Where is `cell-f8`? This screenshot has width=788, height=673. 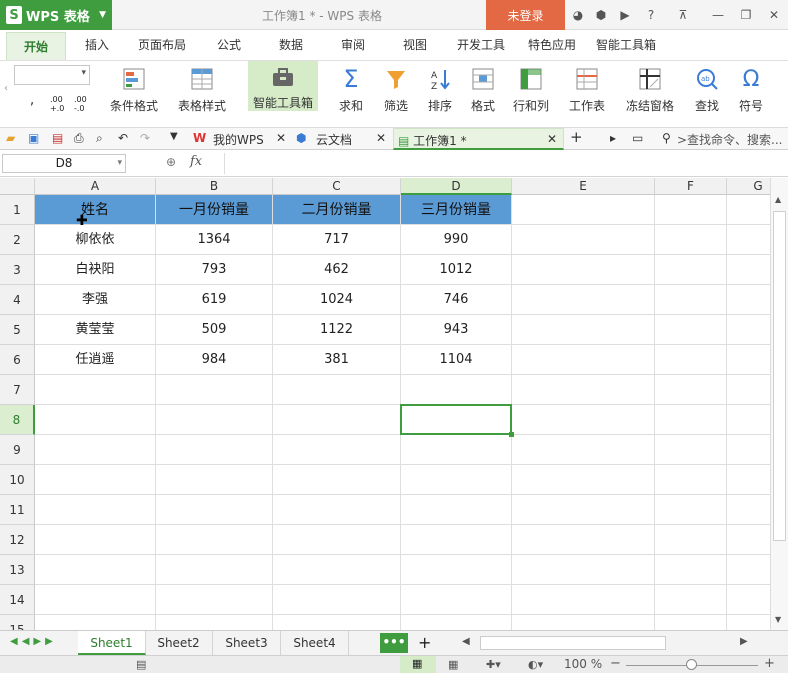 cell-f8 is located at coordinates (691, 420).